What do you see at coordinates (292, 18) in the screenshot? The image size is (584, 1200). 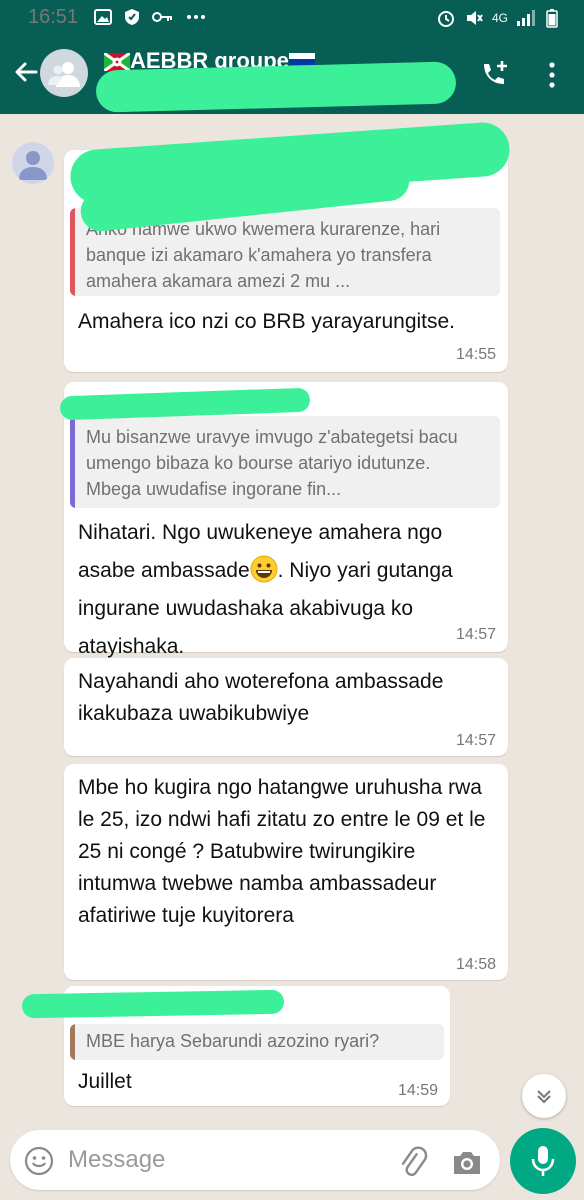 I see `status-bar: 16:51 4G` at bounding box center [292, 18].